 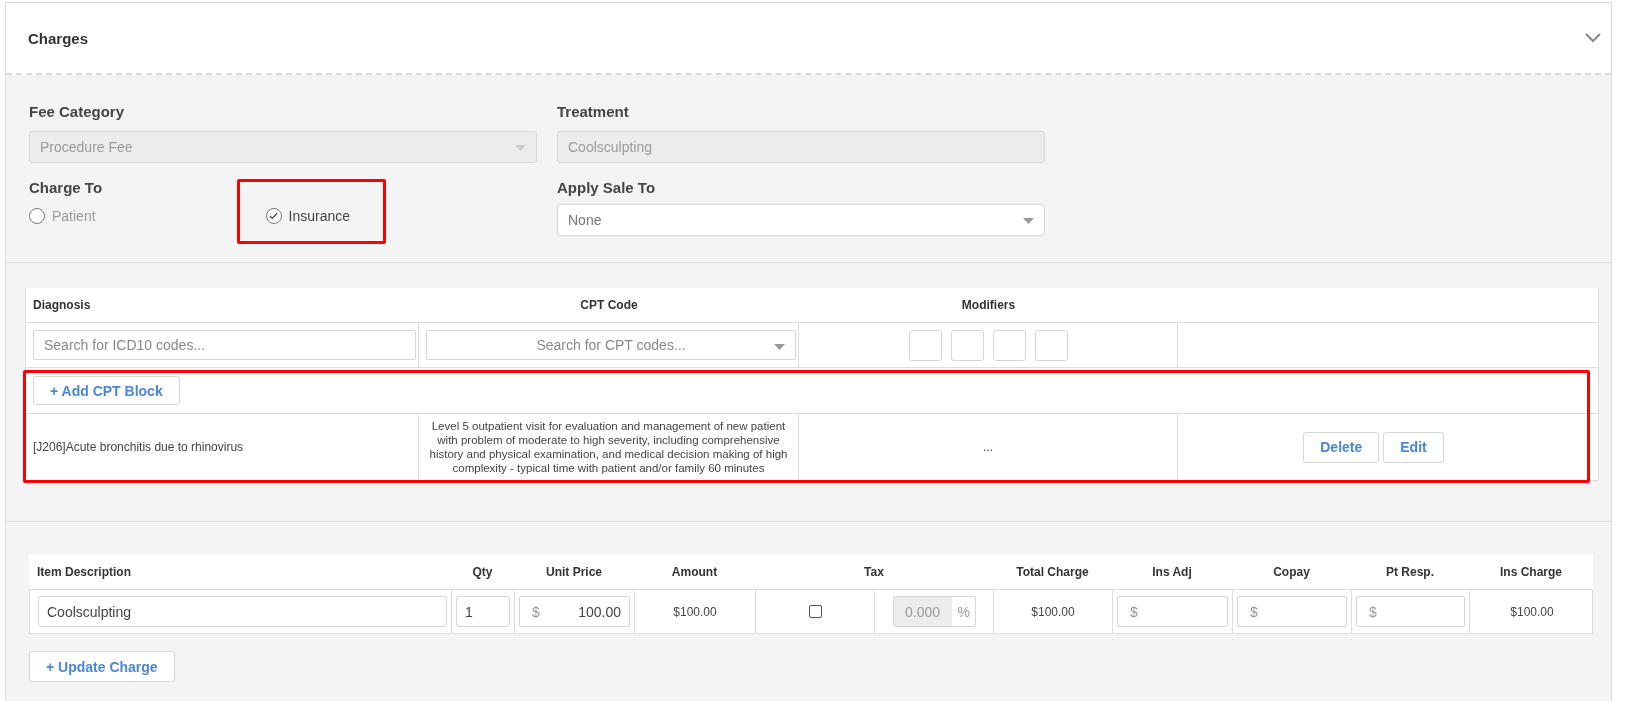 What do you see at coordinates (609, 447) in the screenshot?
I see `table-cell: Level 5 outpatient visit for evaluation and management of new patient with problem of moderate to high severity, including comprehensive history and physical examination, and medical decision making of high complexity - typical time with patient and/or family 60 minutes` at bounding box center [609, 447].